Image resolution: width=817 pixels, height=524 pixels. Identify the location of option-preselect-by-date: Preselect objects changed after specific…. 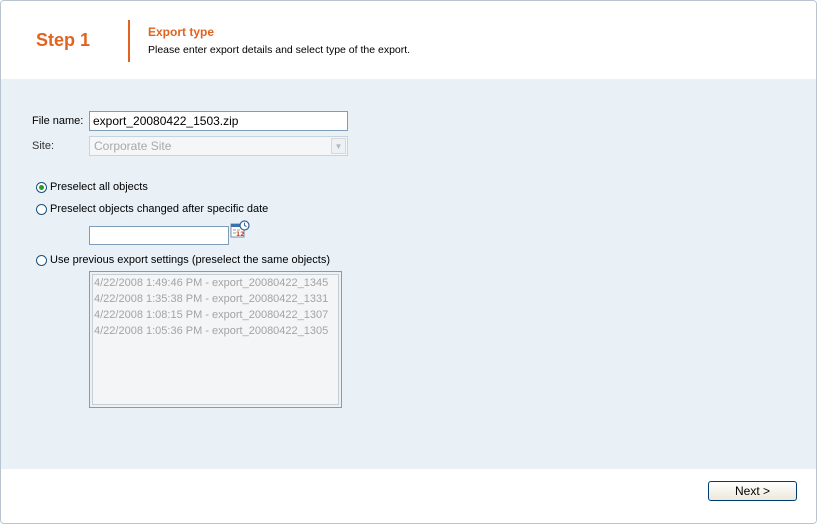
(152, 209).